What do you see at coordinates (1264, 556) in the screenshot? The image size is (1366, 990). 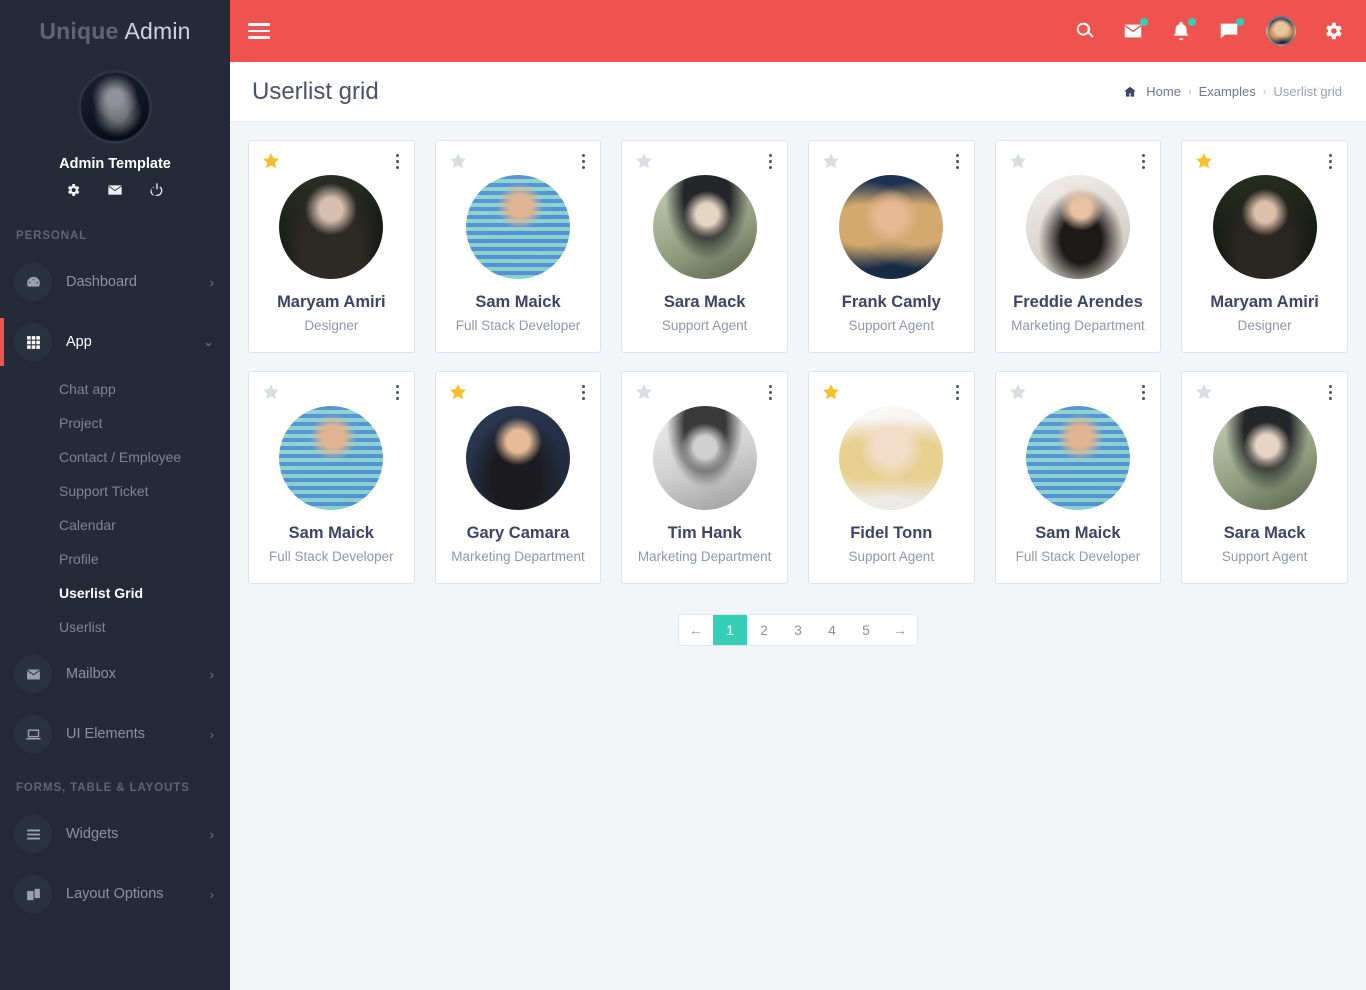 I see `user-role: Support Agent` at bounding box center [1264, 556].